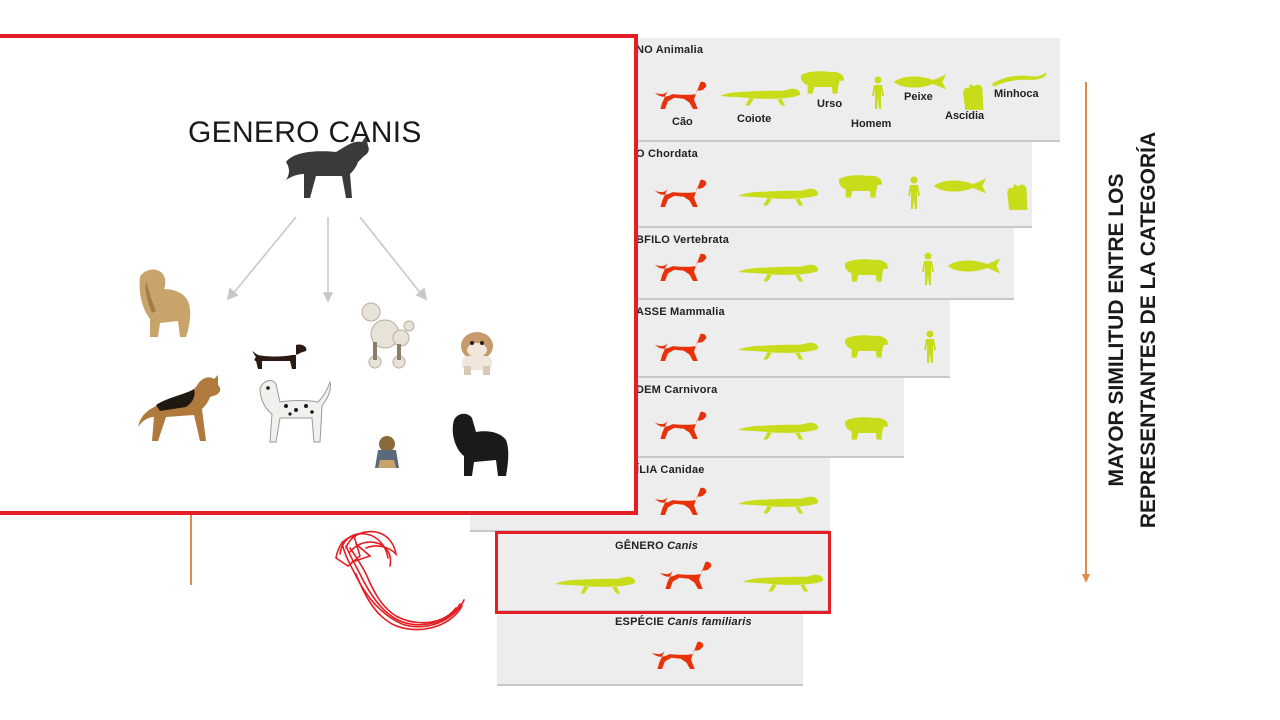 The image size is (1280, 720). I want to click on briard-dog-icon, so click(165, 303).